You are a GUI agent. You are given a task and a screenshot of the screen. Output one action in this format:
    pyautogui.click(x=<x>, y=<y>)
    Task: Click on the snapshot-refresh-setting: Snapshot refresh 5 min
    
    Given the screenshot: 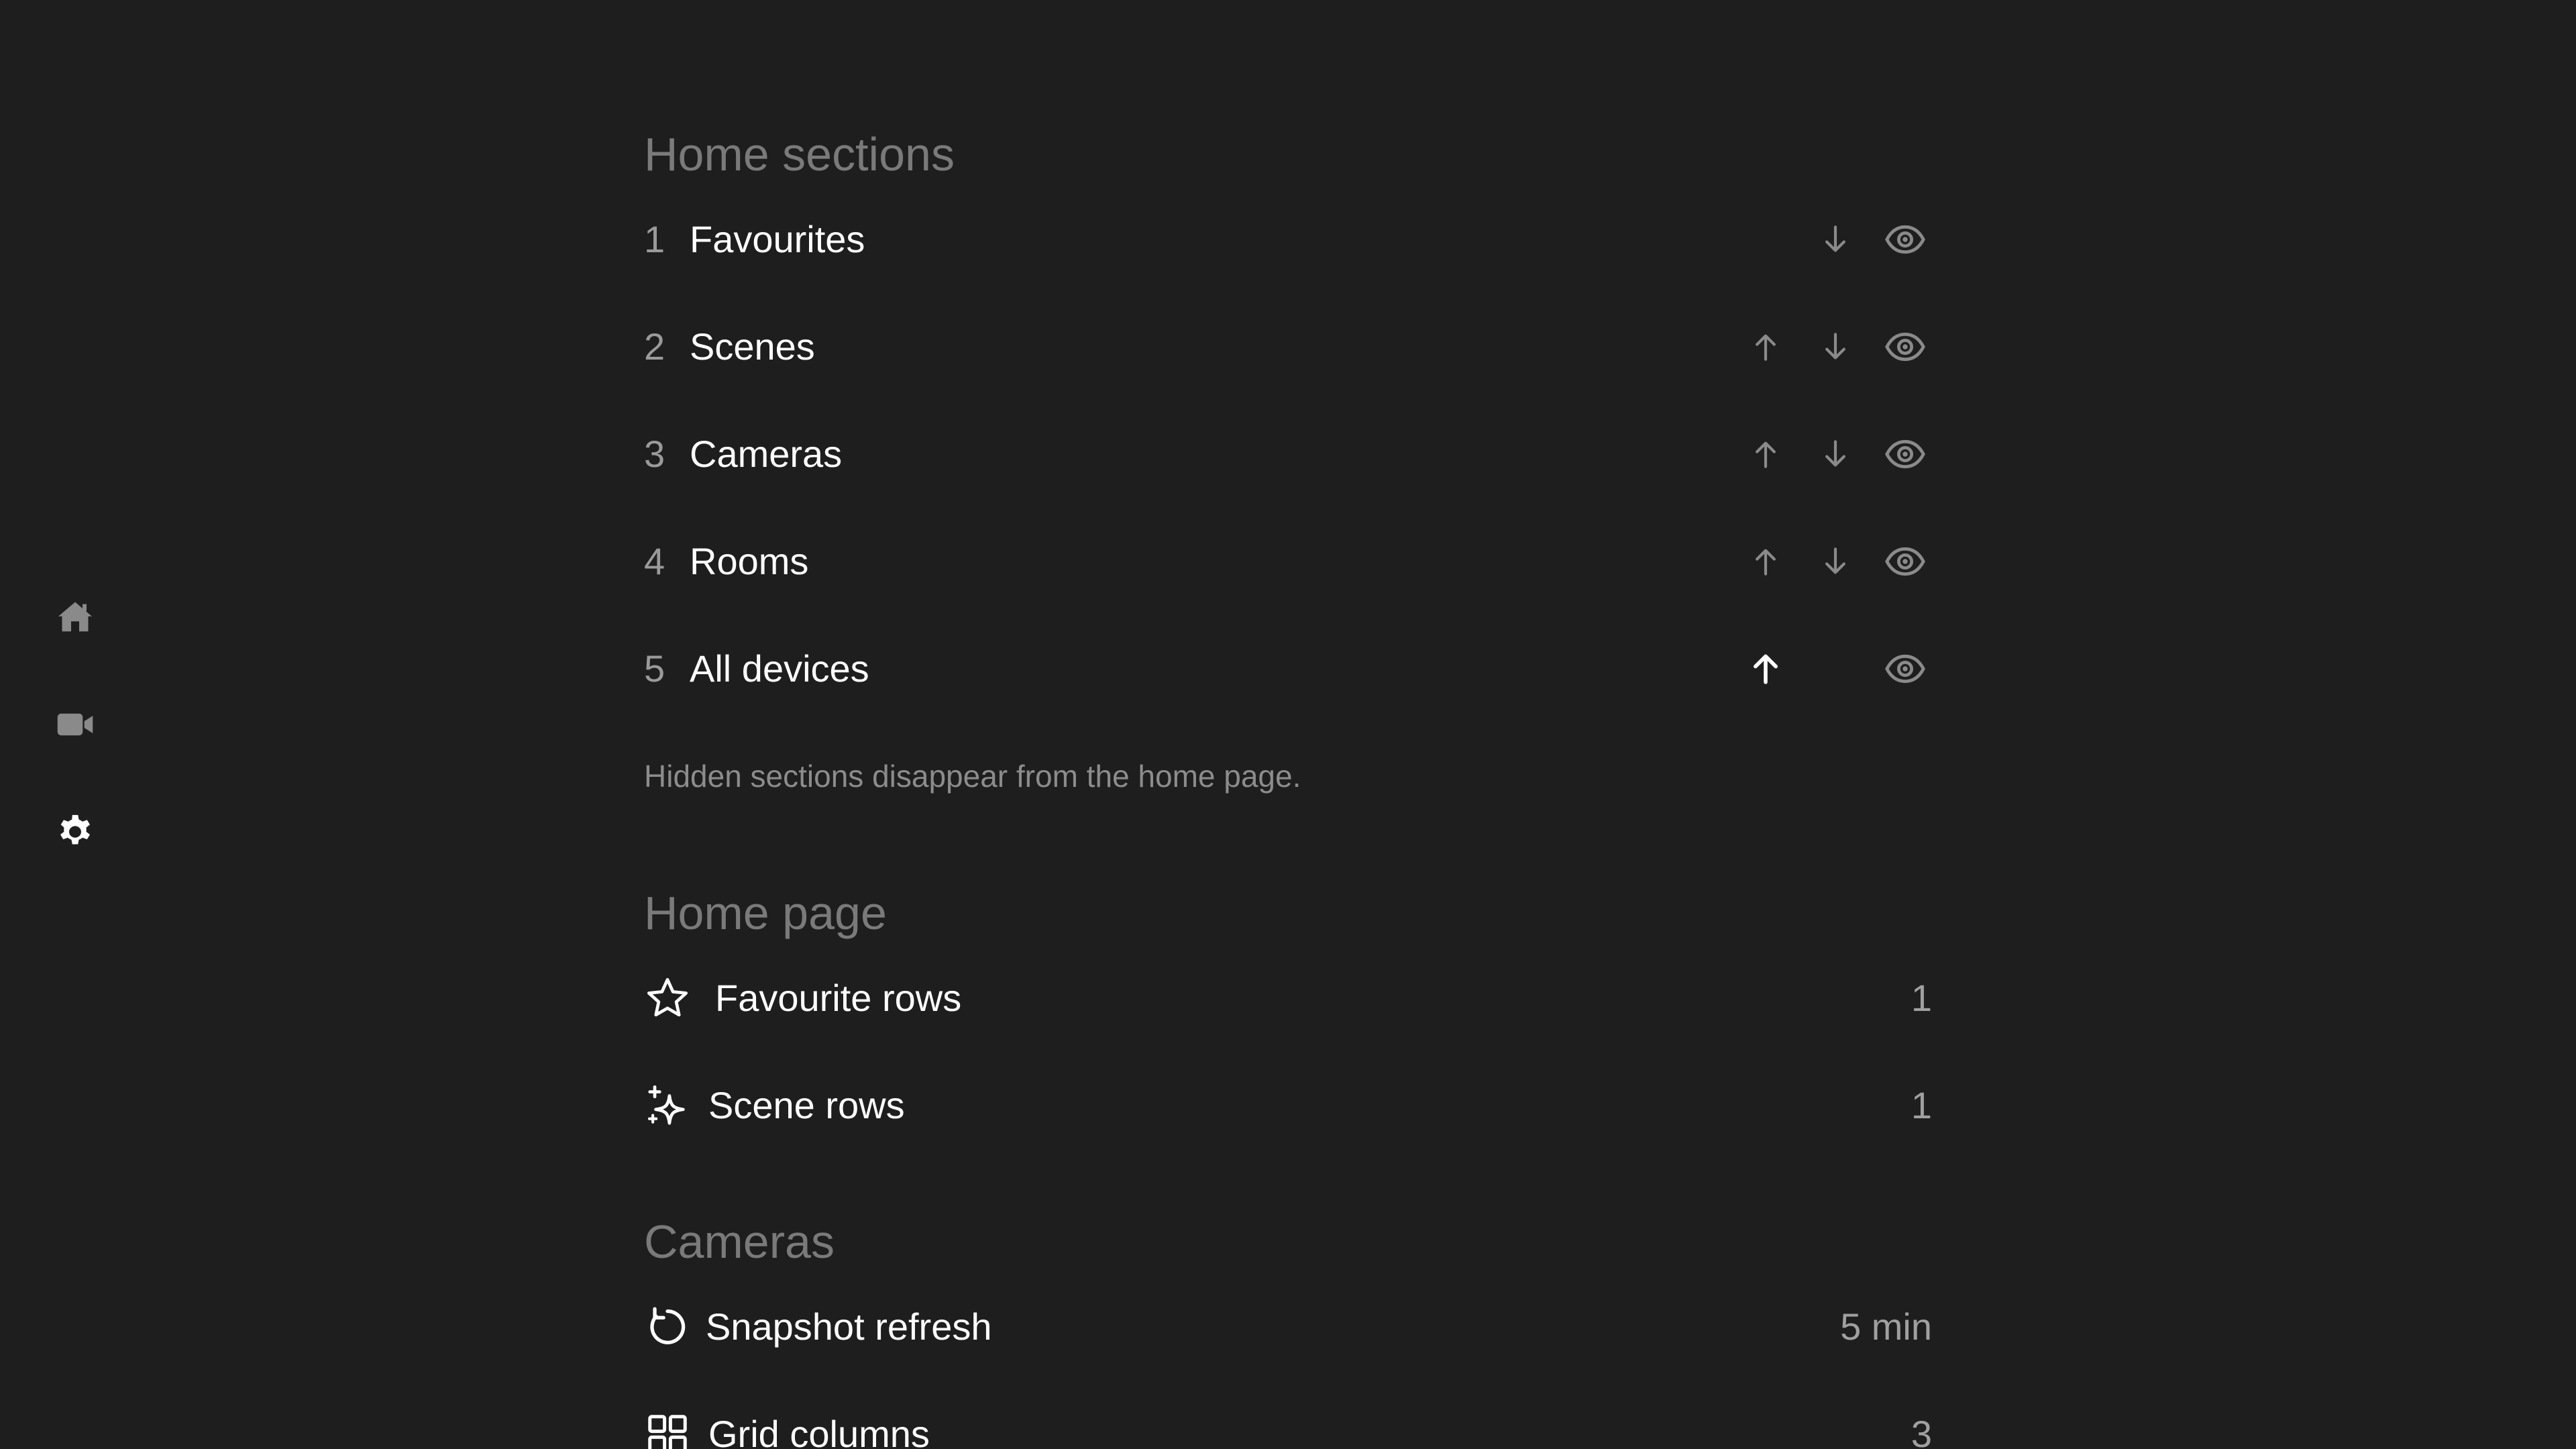 What is the action you would take?
    pyautogui.click(x=1288, y=1327)
    